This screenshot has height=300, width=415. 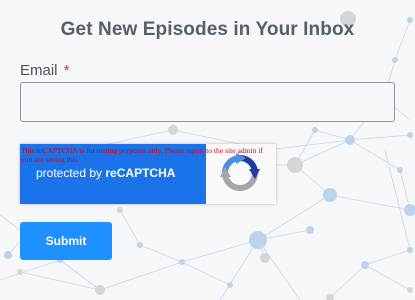 I want to click on email-label-text: Email, so click(x=39, y=70).